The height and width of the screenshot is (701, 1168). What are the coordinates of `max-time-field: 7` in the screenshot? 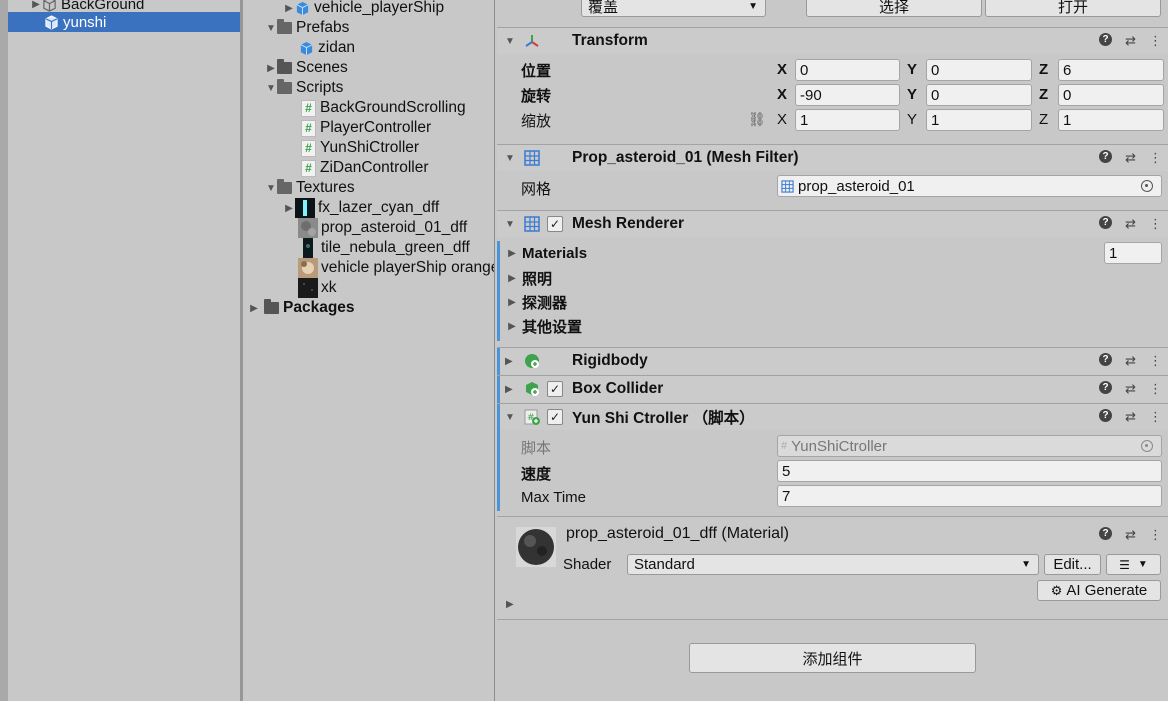 It's located at (969, 496).